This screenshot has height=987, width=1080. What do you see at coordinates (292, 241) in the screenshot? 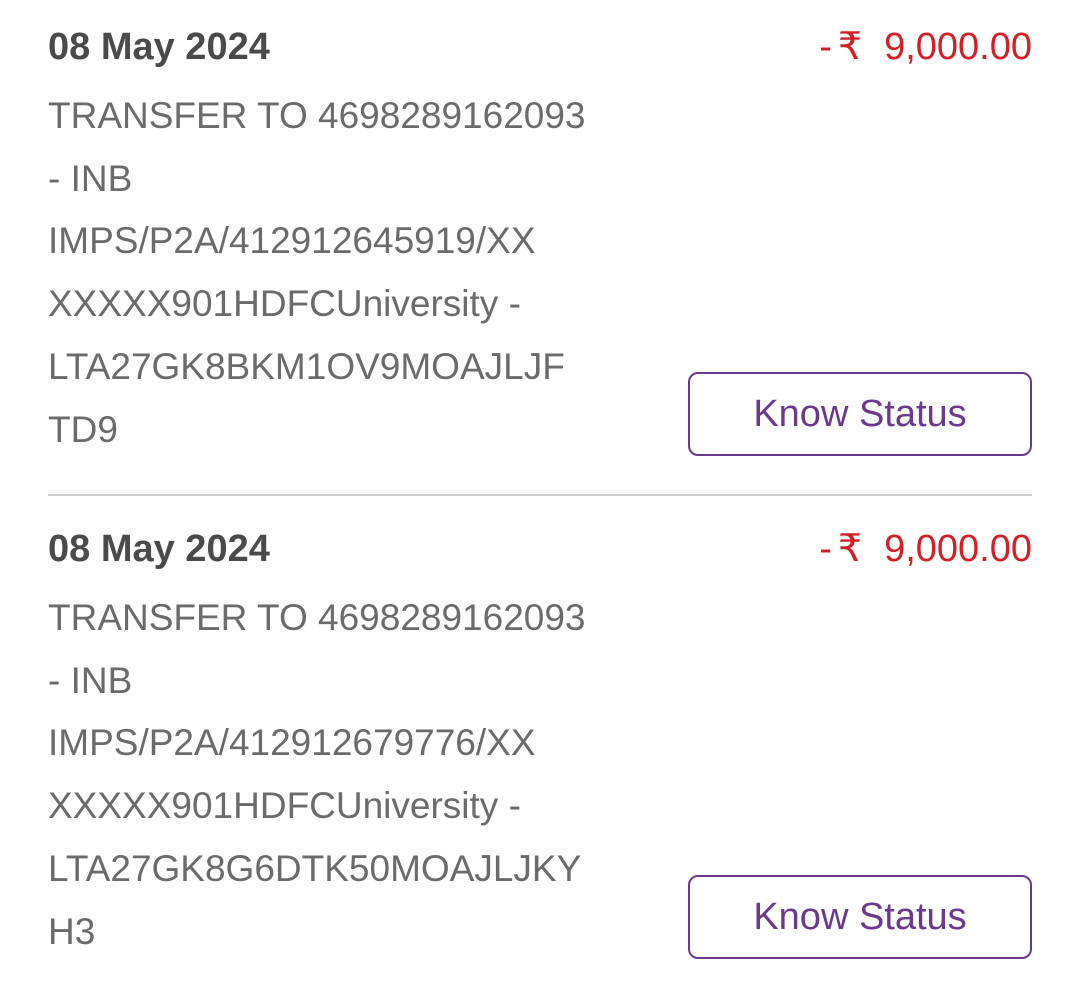
I see `description-line: IMPS/P2A/412912645919/XX` at bounding box center [292, 241].